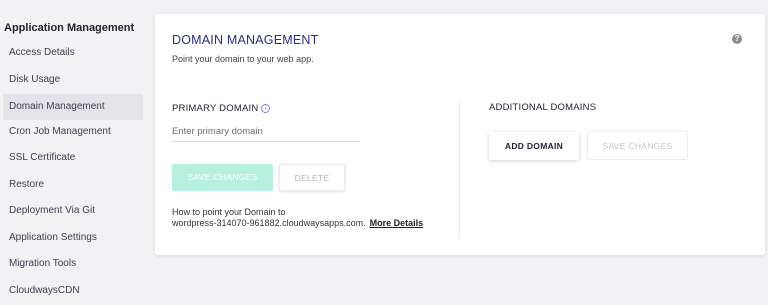  I want to click on primary-domain-input, so click(266, 132).